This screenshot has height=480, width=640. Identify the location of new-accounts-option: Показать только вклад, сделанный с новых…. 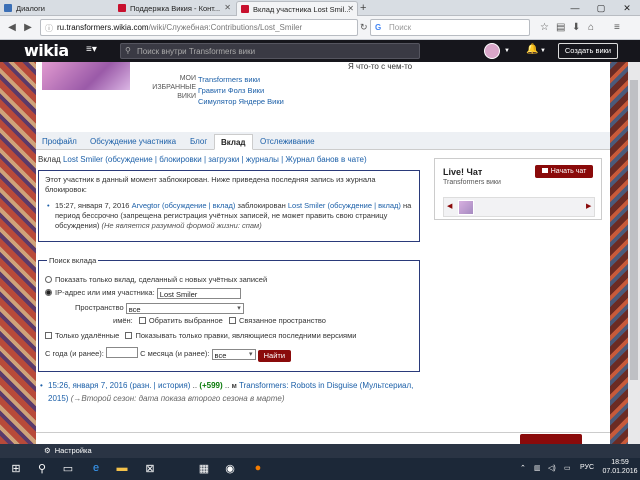
(156, 279).